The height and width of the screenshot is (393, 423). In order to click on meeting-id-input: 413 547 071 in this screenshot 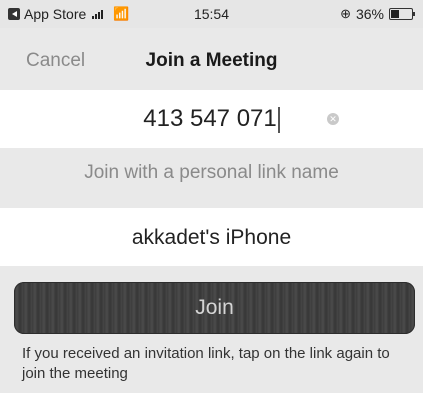, I will do `click(211, 119)`.